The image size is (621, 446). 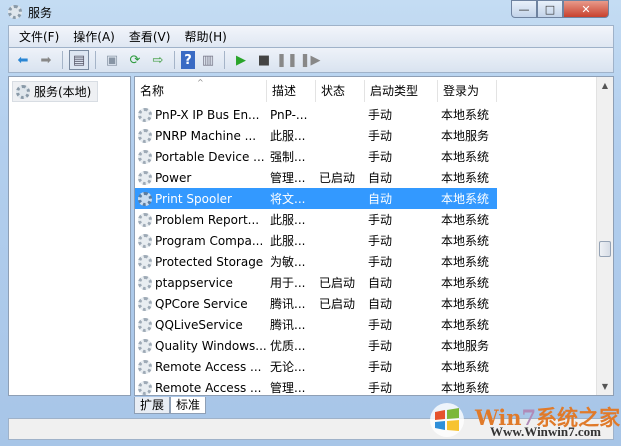 What do you see at coordinates (545, 431) in the screenshot?
I see `watermark-url: Www.Winwin7.com` at bounding box center [545, 431].